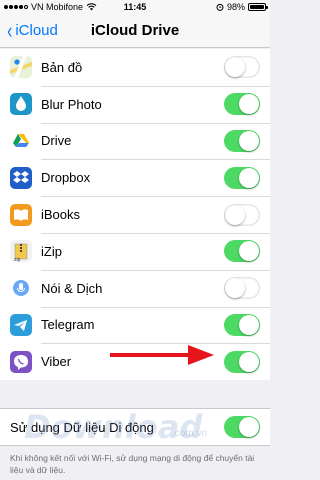  I want to click on back-button: ‹ iCloud, so click(32, 30).